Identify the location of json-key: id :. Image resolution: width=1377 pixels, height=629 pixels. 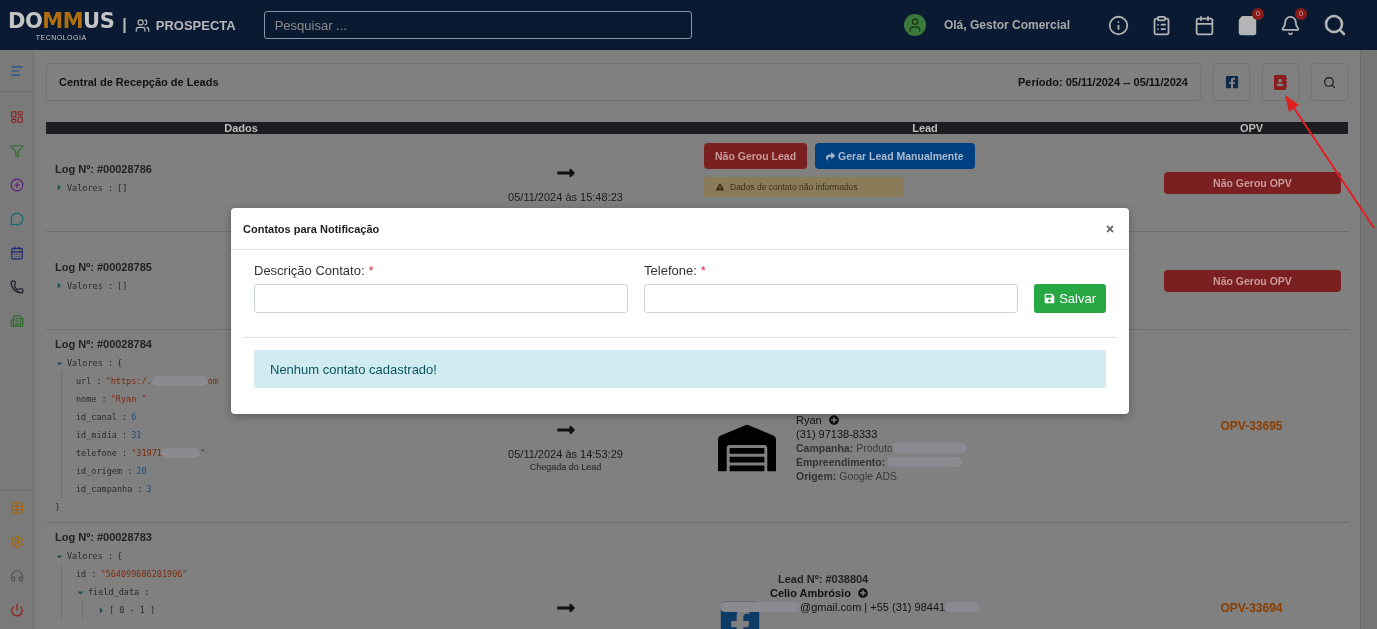
(86, 574).